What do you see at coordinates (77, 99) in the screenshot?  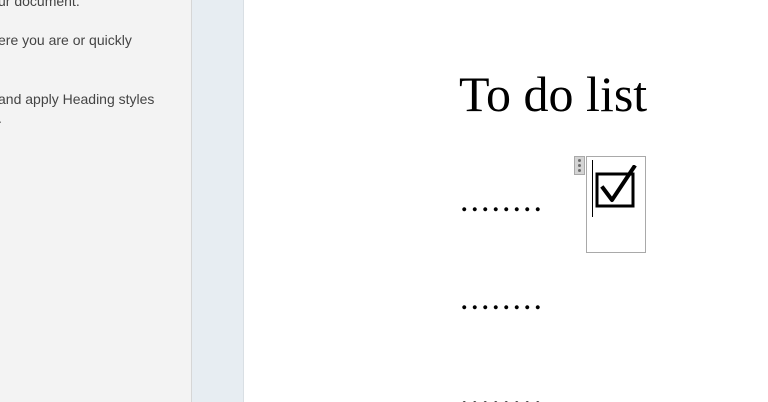 I see `nav-pane-hint-line: and apply Heading styles` at bounding box center [77, 99].